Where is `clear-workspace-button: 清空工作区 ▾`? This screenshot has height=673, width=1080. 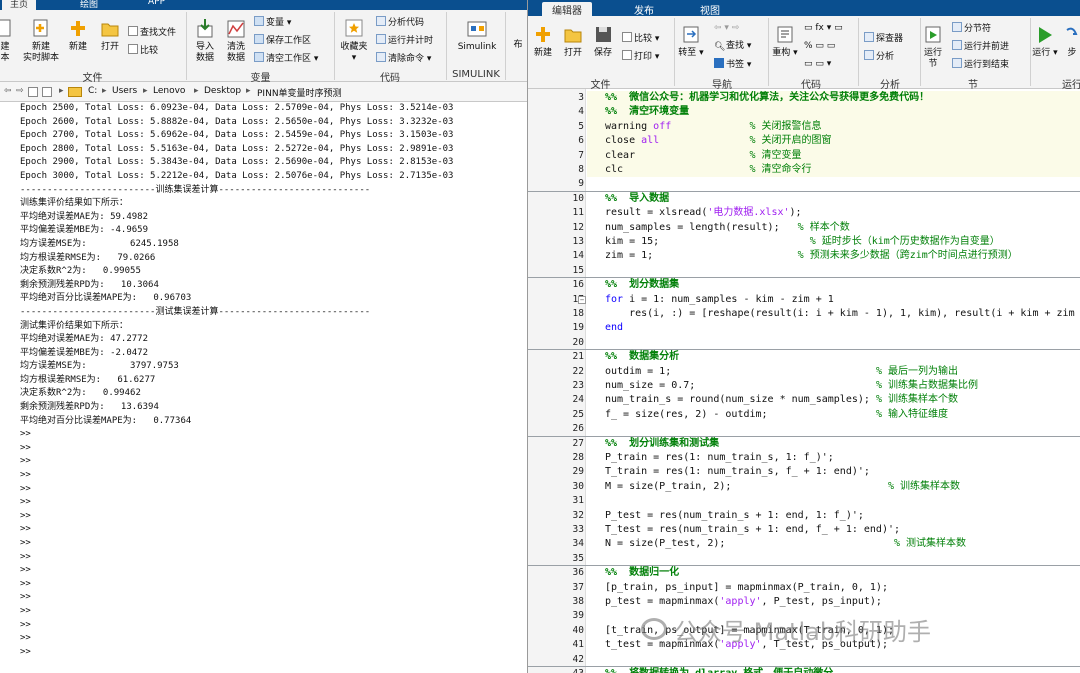
clear-workspace-button: 清空工作区 ▾ is located at coordinates (286, 58).